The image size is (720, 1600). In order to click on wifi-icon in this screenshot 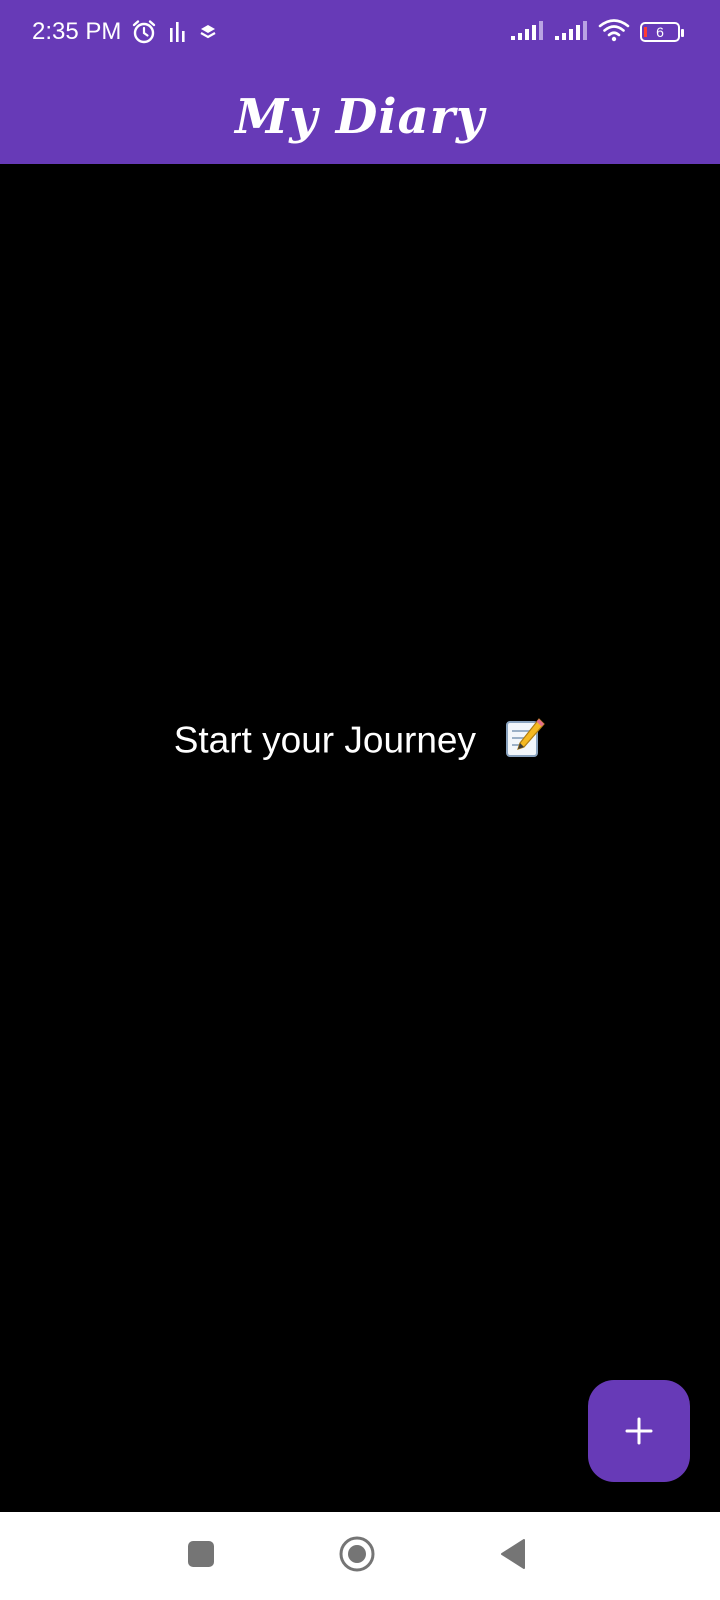, I will do `click(614, 32)`.